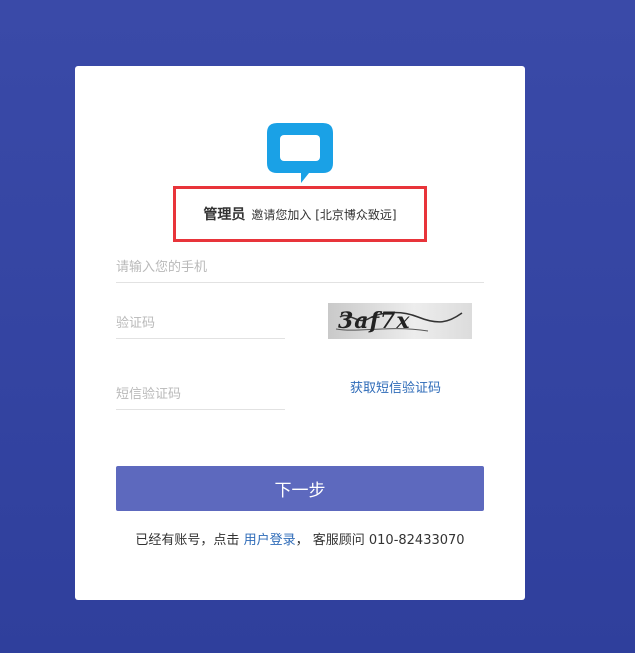  Describe the element at coordinates (388, 540) in the screenshot. I see `service-contact: 客服顾问 010-82433070` at that location.